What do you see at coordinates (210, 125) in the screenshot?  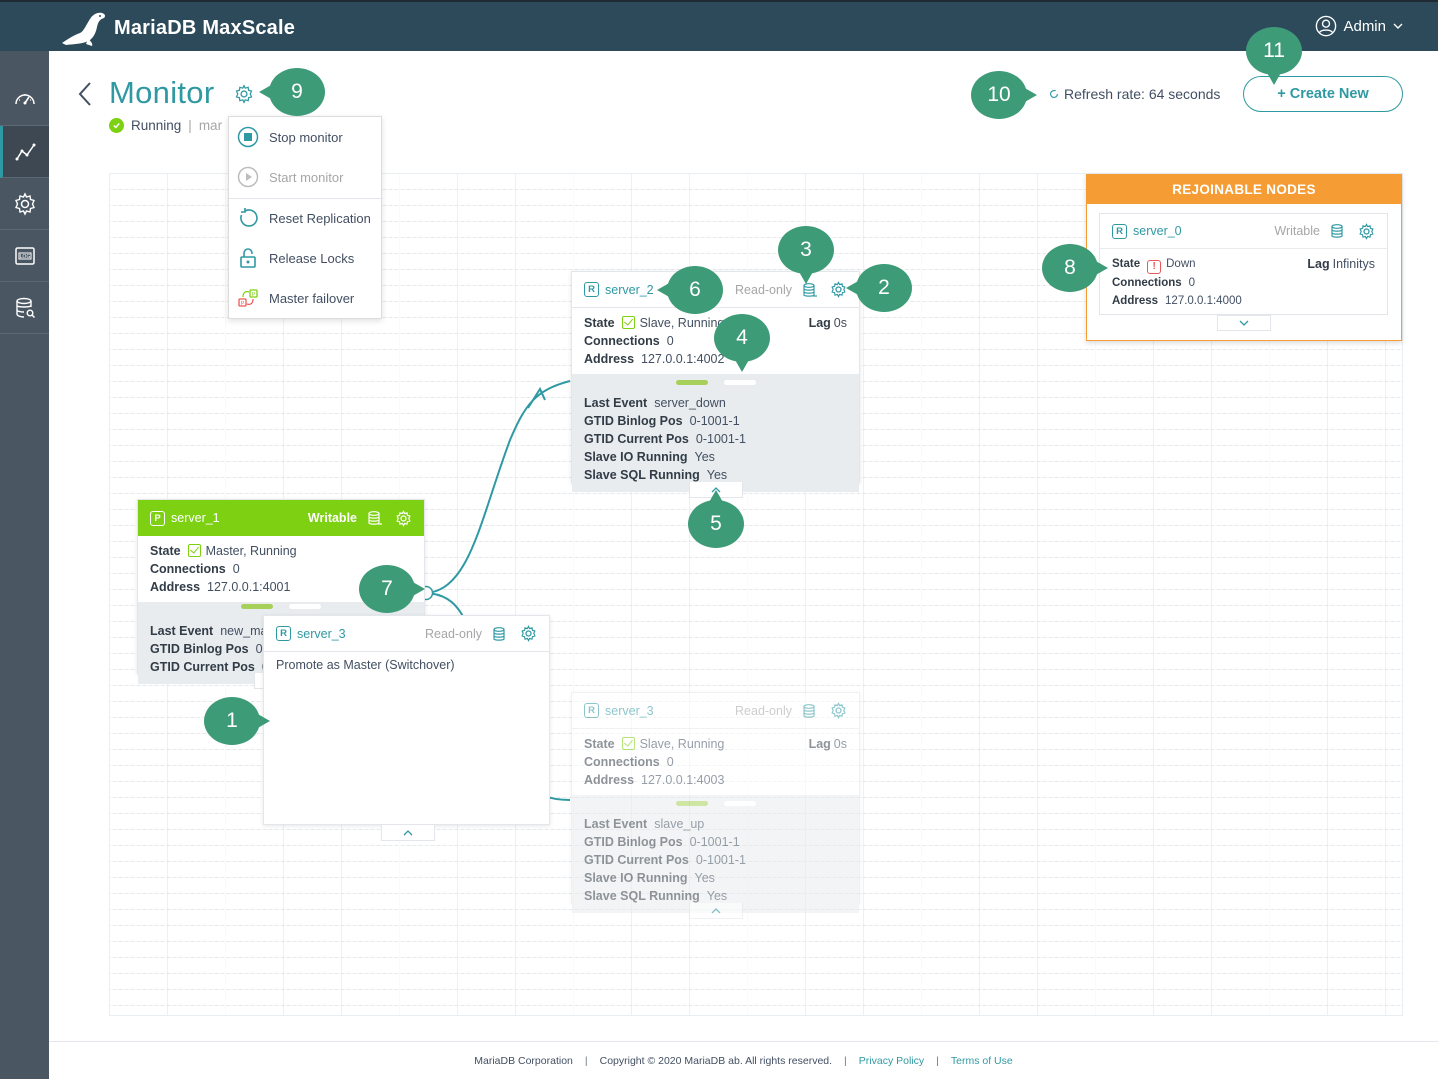 I see `monitor-module-name: mar` at bounding box center [210, 125].